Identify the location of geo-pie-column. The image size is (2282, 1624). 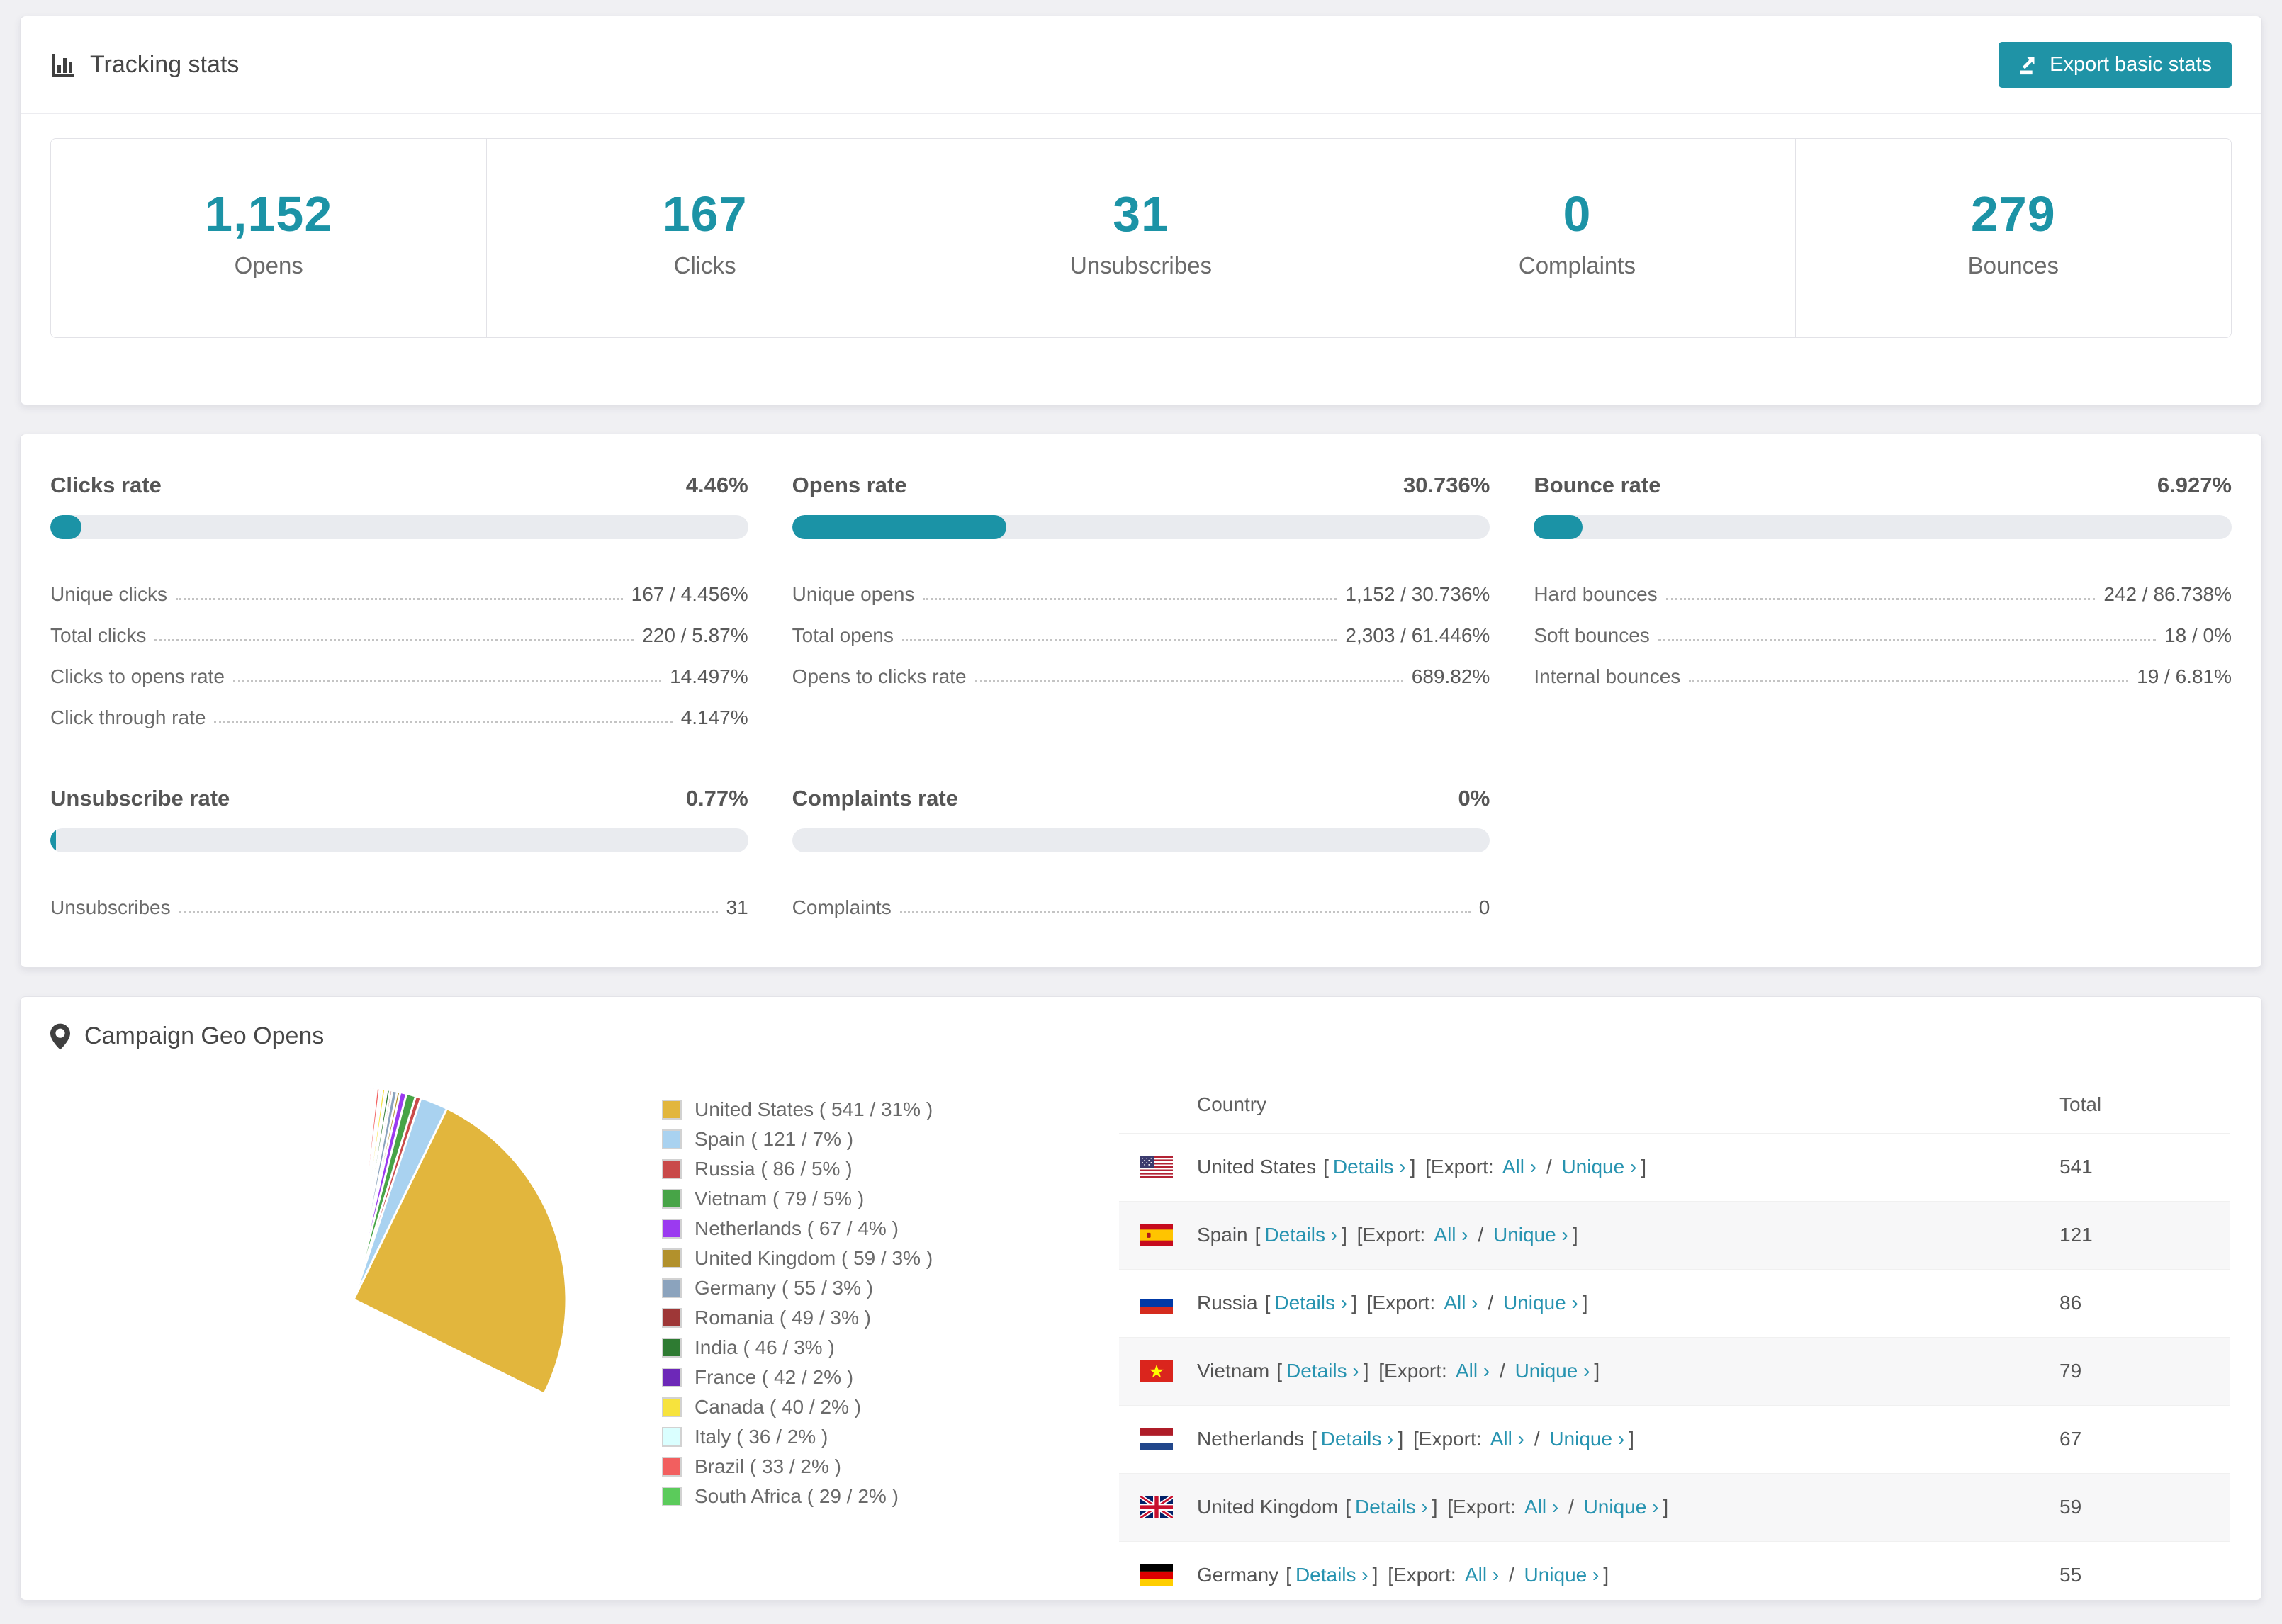
(311, 1338).